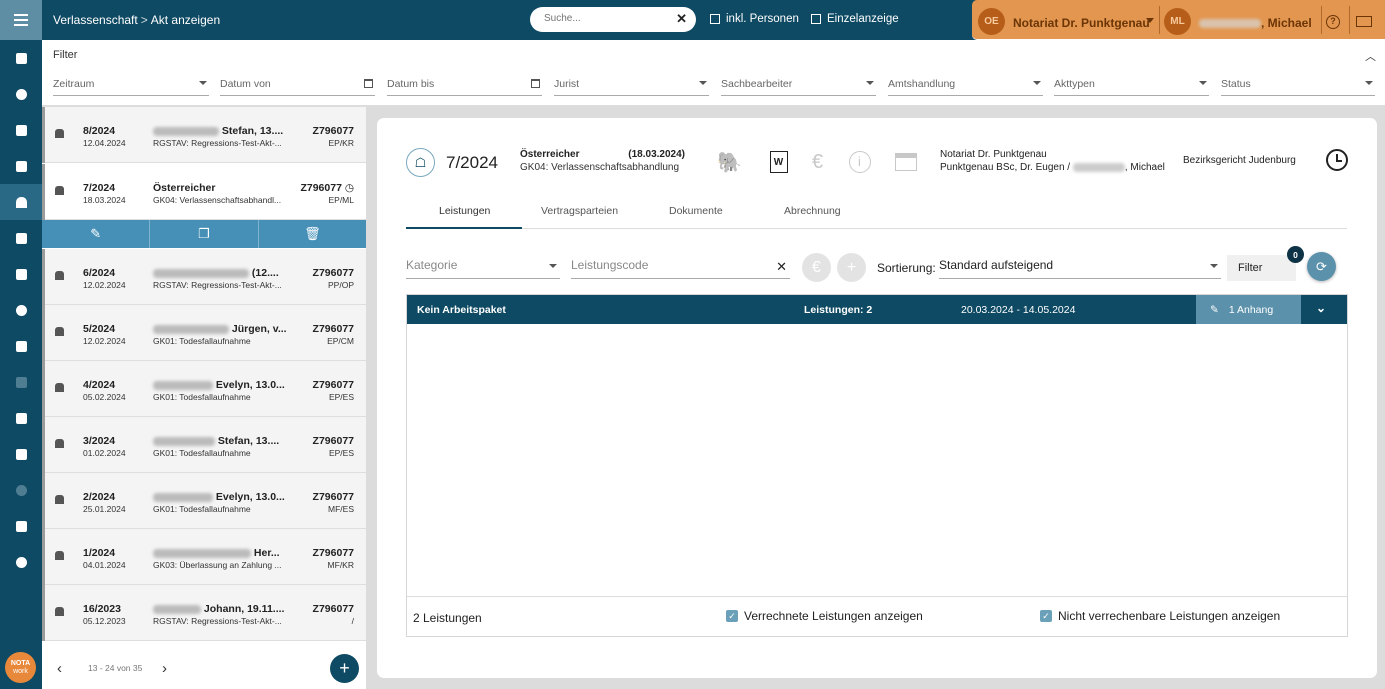 The image size is (1385, 689). I want to click on category-select: Kategorie, so click(483, 268).